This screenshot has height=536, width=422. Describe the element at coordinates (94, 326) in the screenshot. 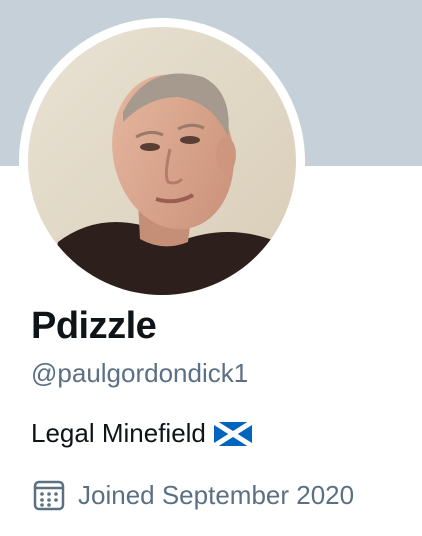

I see `display-name: Pdizzle` at that location.